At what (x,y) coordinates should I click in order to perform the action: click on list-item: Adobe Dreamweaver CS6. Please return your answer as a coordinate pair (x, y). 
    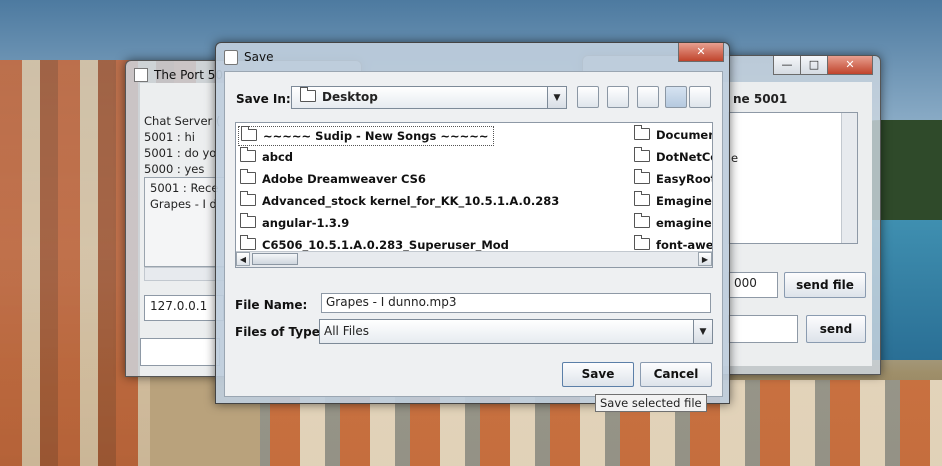
    Looking at the image, I should click on (332, 179).